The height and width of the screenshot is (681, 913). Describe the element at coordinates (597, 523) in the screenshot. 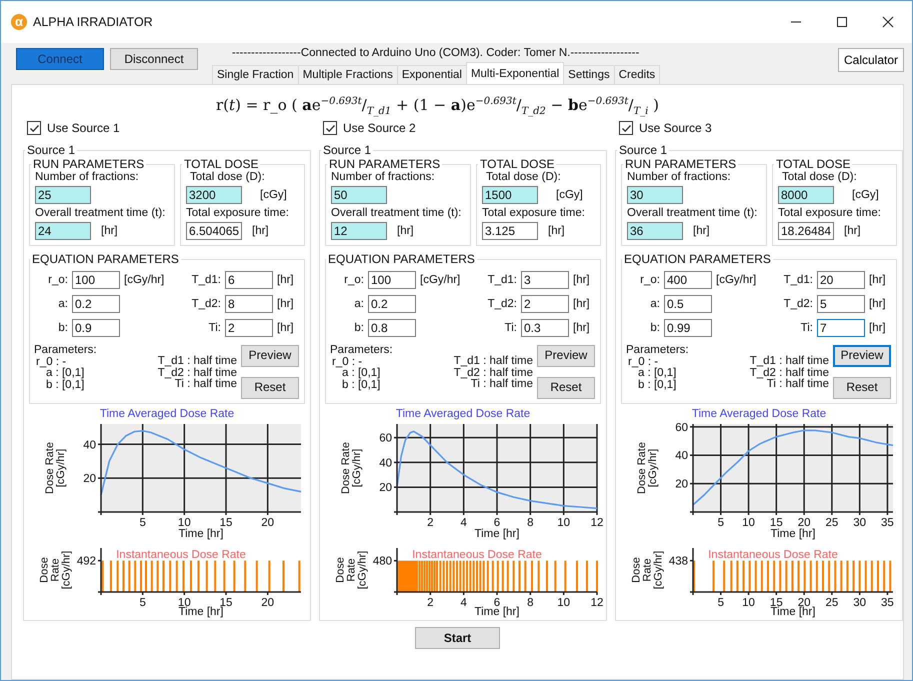

I see `axis-tick-label: 12` at that location.